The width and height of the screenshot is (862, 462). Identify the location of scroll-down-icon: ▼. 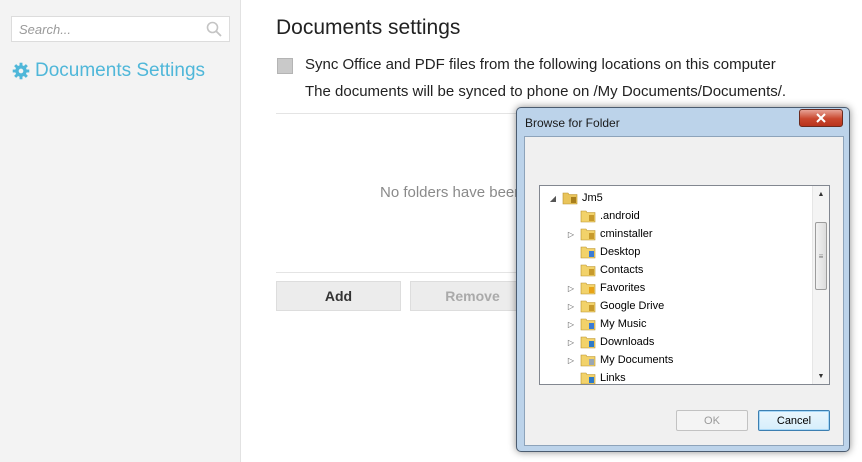
(821, 376).